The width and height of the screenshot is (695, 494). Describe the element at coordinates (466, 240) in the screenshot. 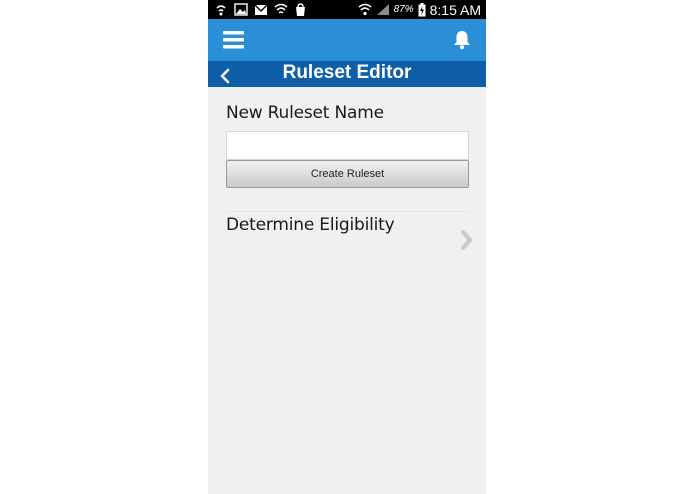

I see `chevron-right-icon` at that location.